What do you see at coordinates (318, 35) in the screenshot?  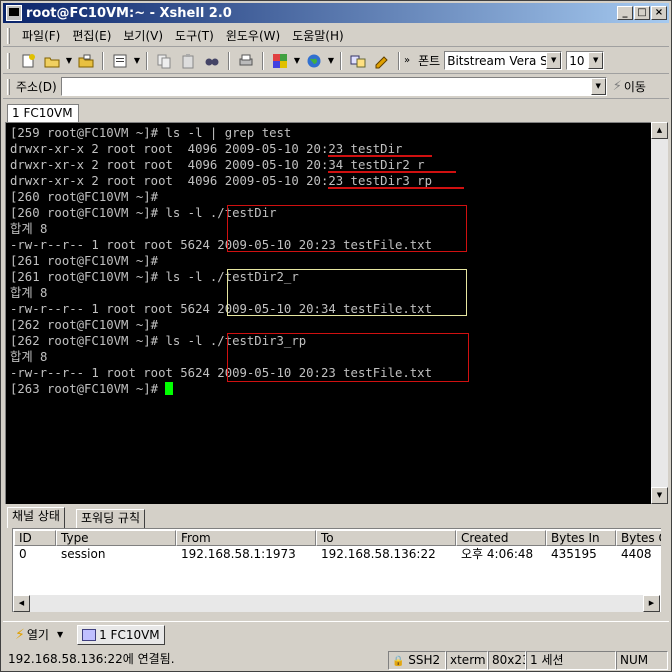 I see `menu-help: 도움말(H)` at bounding box center [318, 35].